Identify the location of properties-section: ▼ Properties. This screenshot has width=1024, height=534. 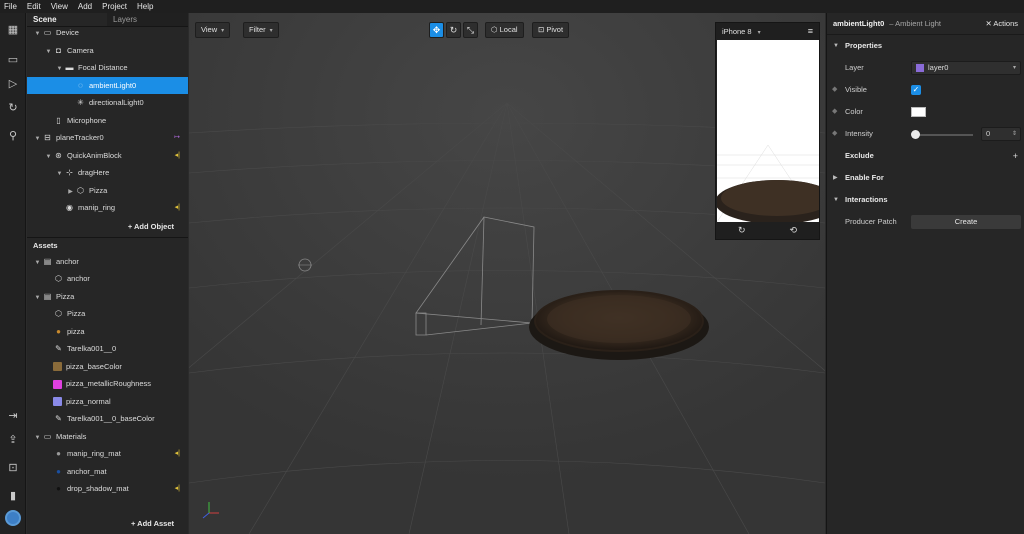
(925, 46).